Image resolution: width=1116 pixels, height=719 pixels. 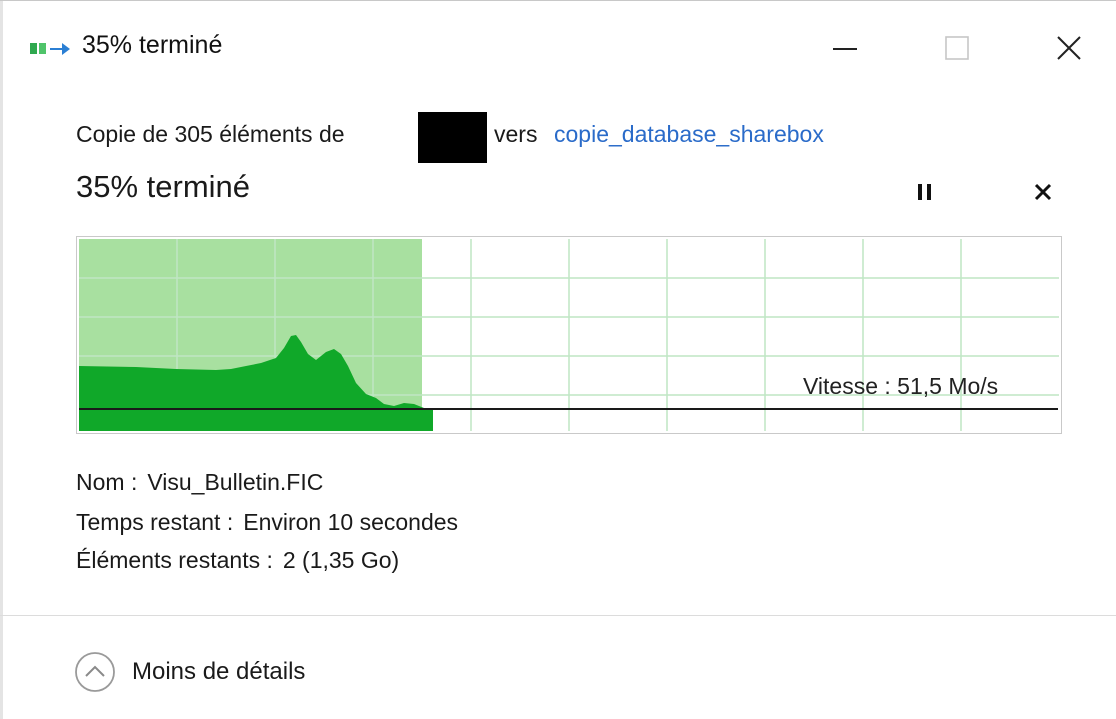 I want to click on progress-title: 35% terminé, so click(x=163, y=186).